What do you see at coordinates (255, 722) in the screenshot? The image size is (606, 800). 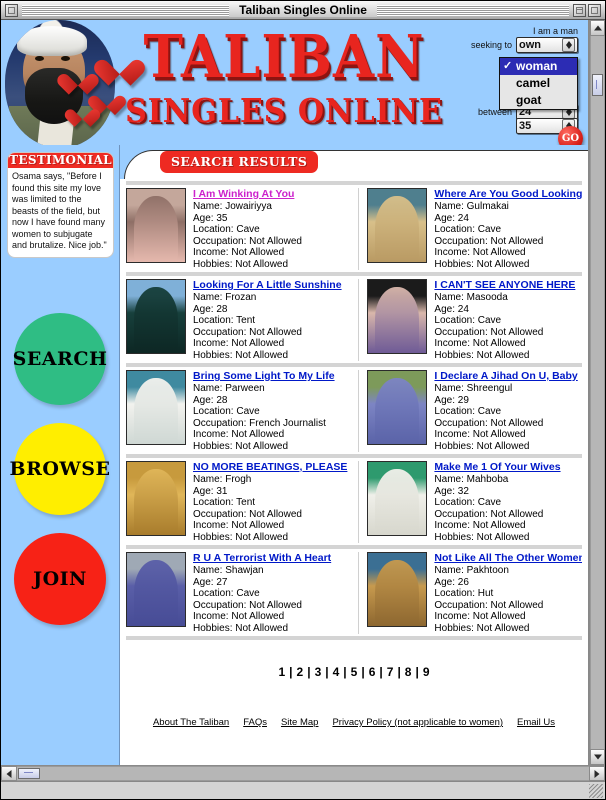 I see `footer-link-1: FAQs` at bounding box center [255, 722].